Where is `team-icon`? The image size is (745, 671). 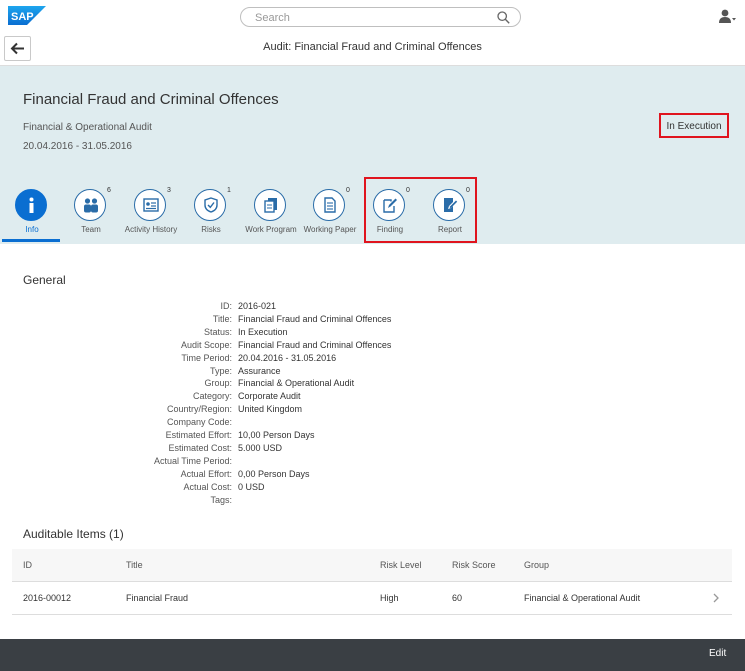
team-icon is located at coordinates (91, 205).